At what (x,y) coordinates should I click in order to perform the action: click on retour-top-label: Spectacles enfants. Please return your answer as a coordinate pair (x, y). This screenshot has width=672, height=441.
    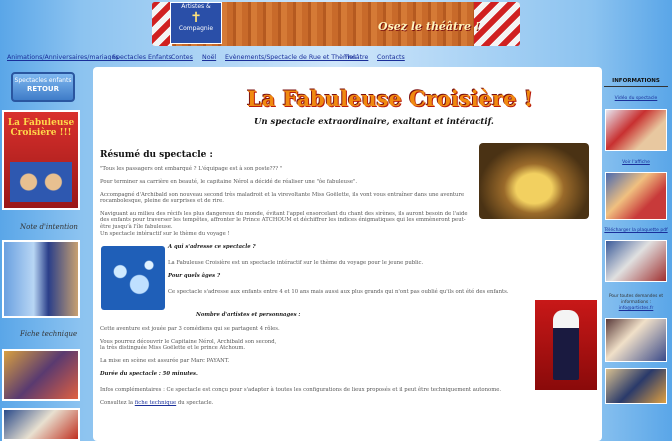
    Looking at the image, I should click on (43, 80).